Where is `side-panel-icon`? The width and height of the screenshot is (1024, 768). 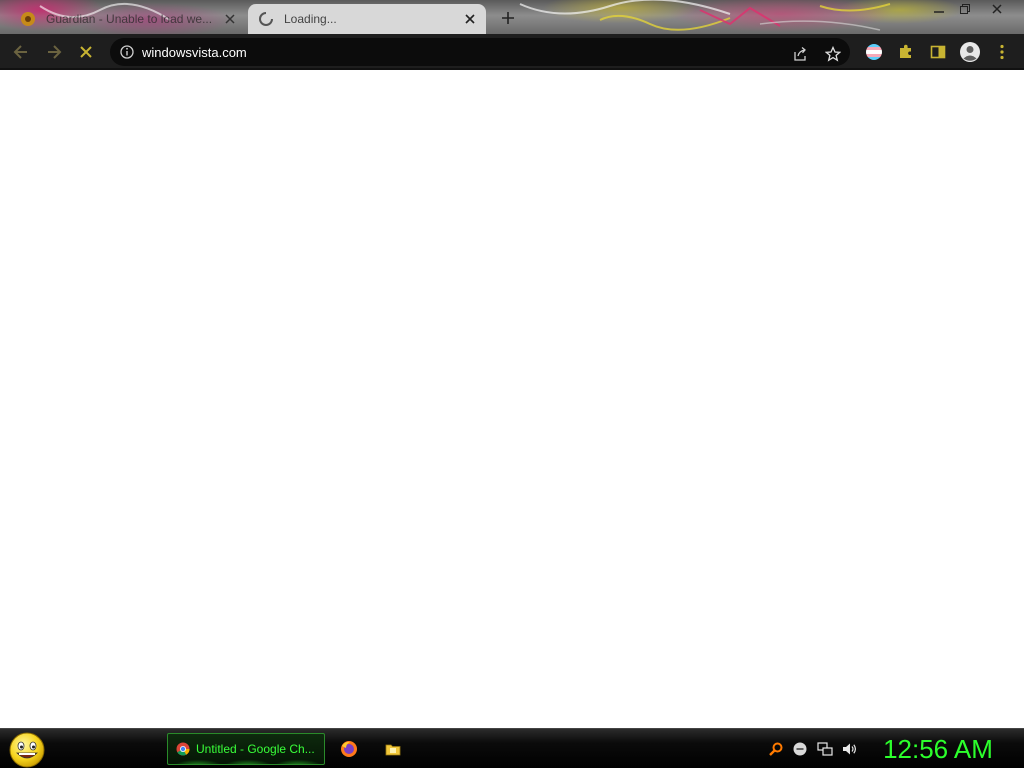 side-panel-icon is located at coordinates (938, 52).